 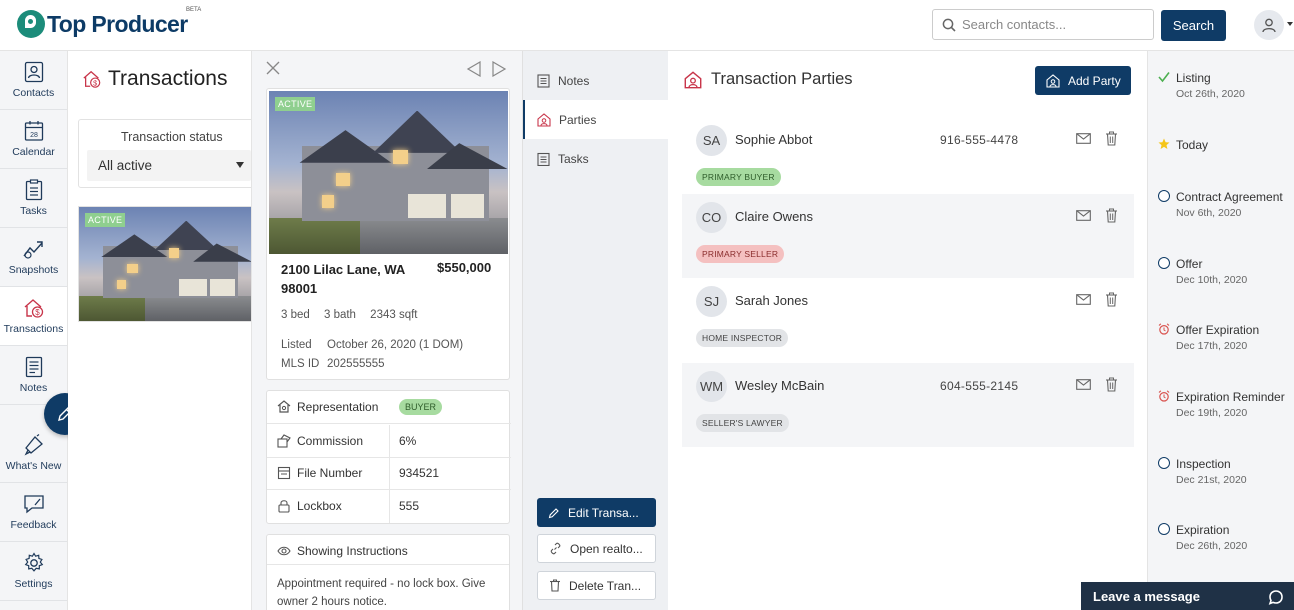 I want to click on timeline-date: Dec 17th, 2020, so click(x=1212, y=346).